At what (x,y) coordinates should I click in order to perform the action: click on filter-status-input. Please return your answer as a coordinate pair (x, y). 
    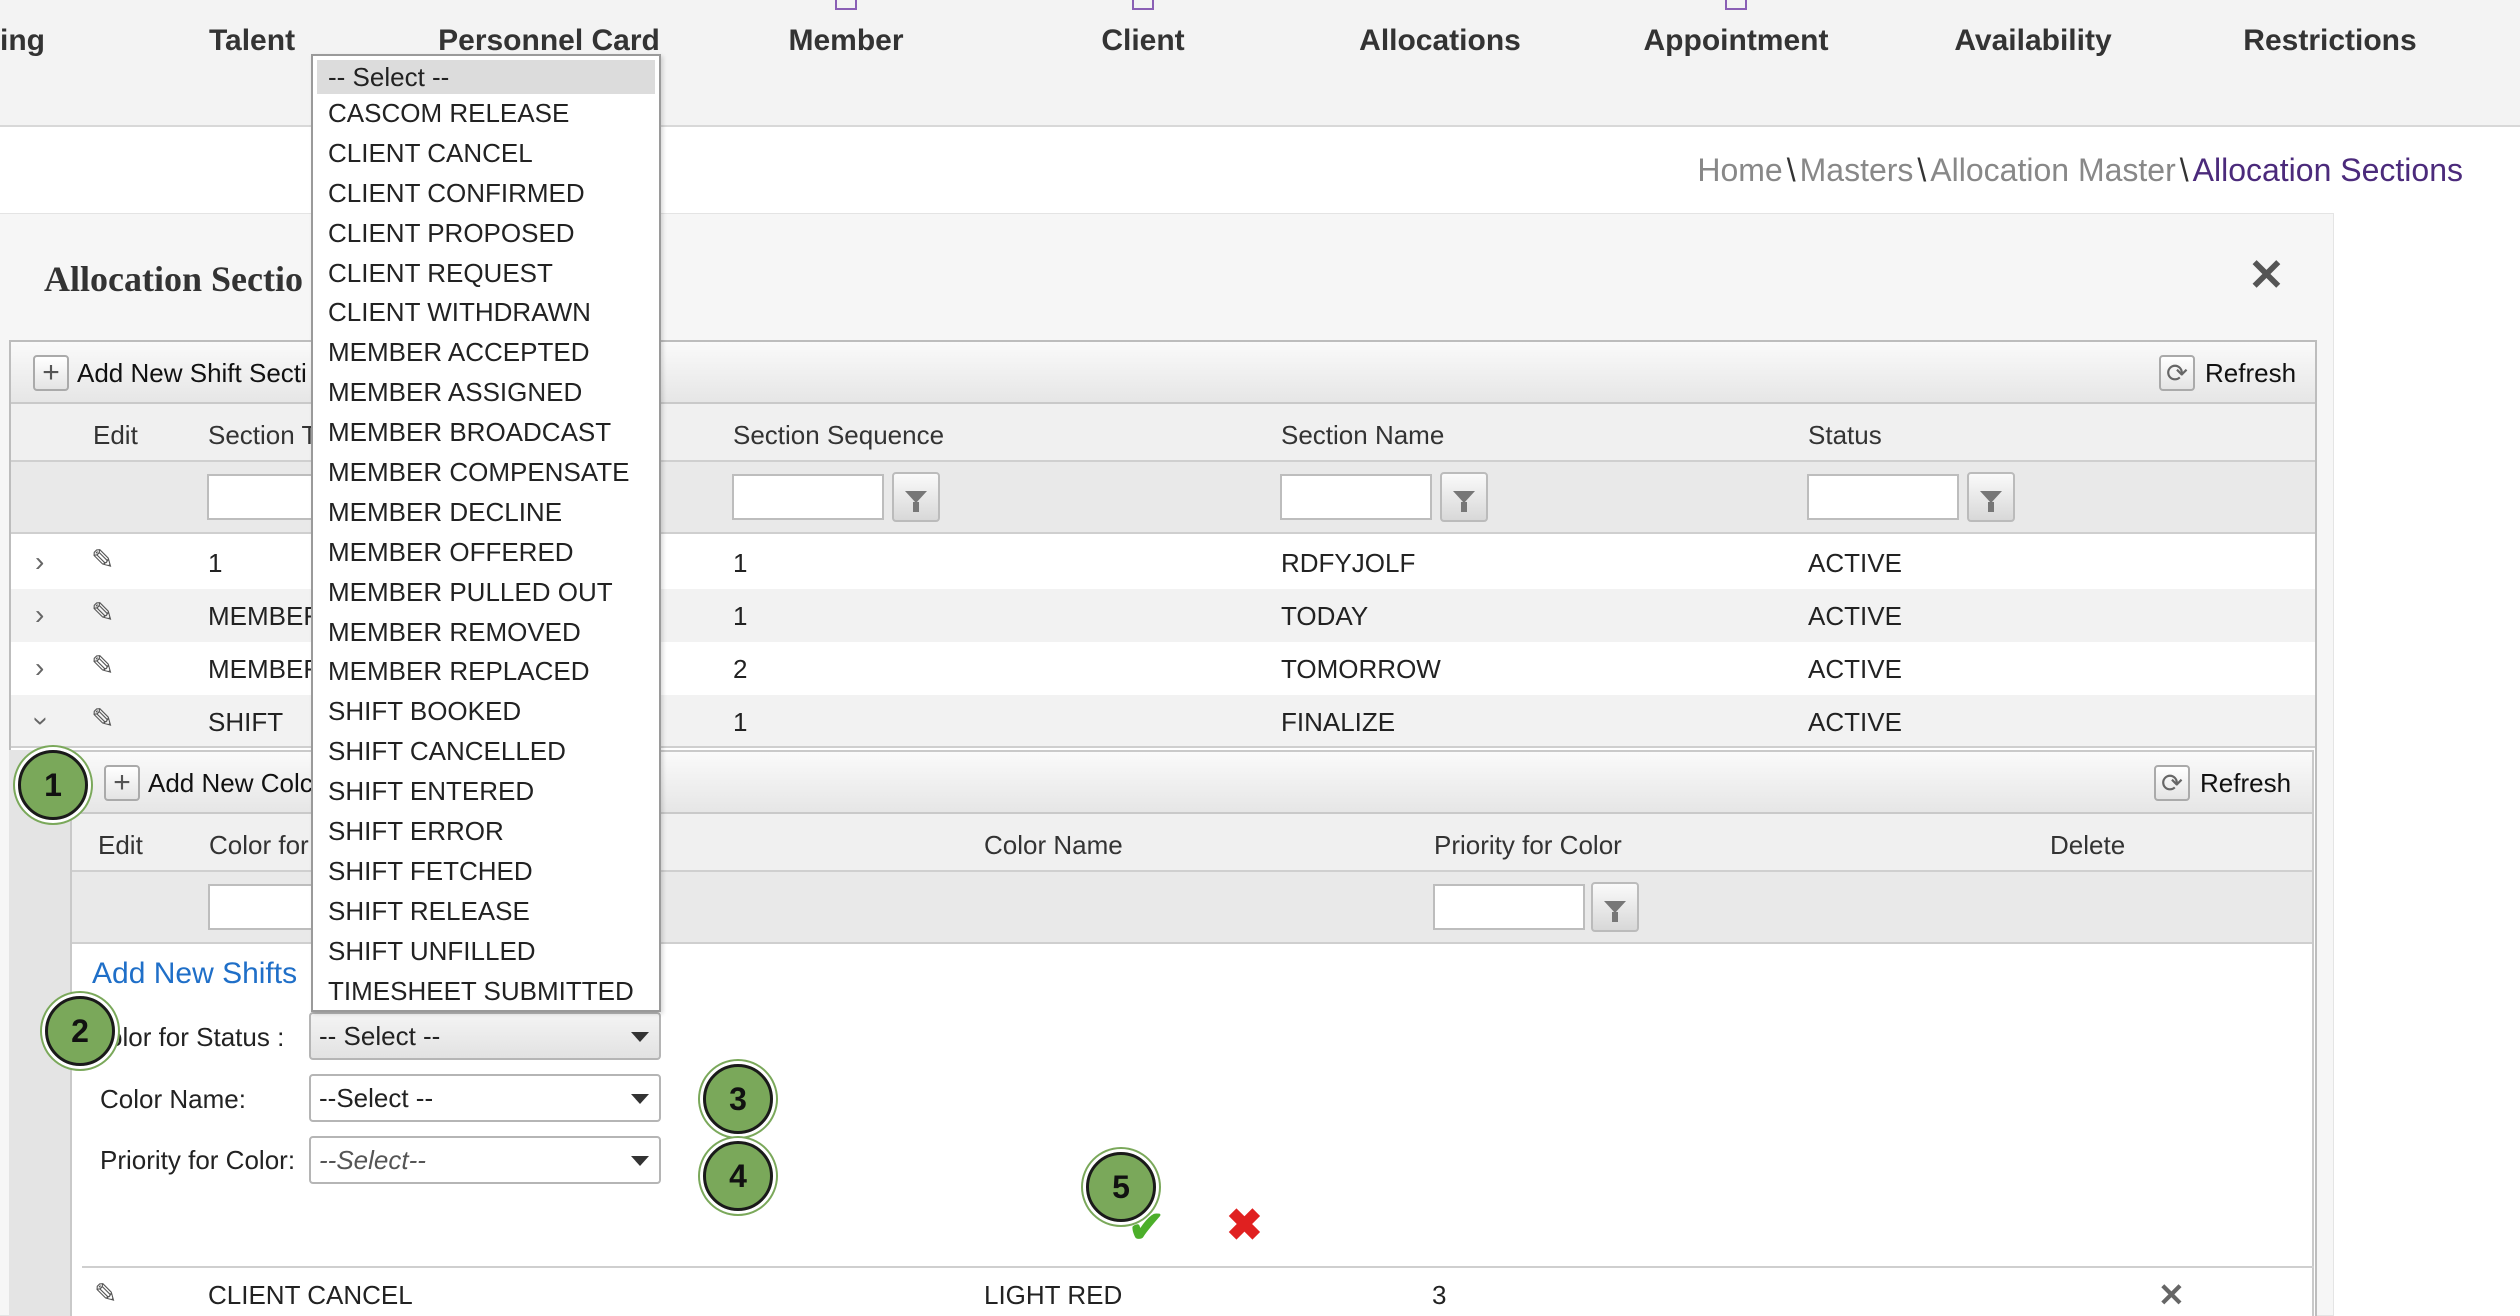
    Looking at the image, I should click on (1883, 497).